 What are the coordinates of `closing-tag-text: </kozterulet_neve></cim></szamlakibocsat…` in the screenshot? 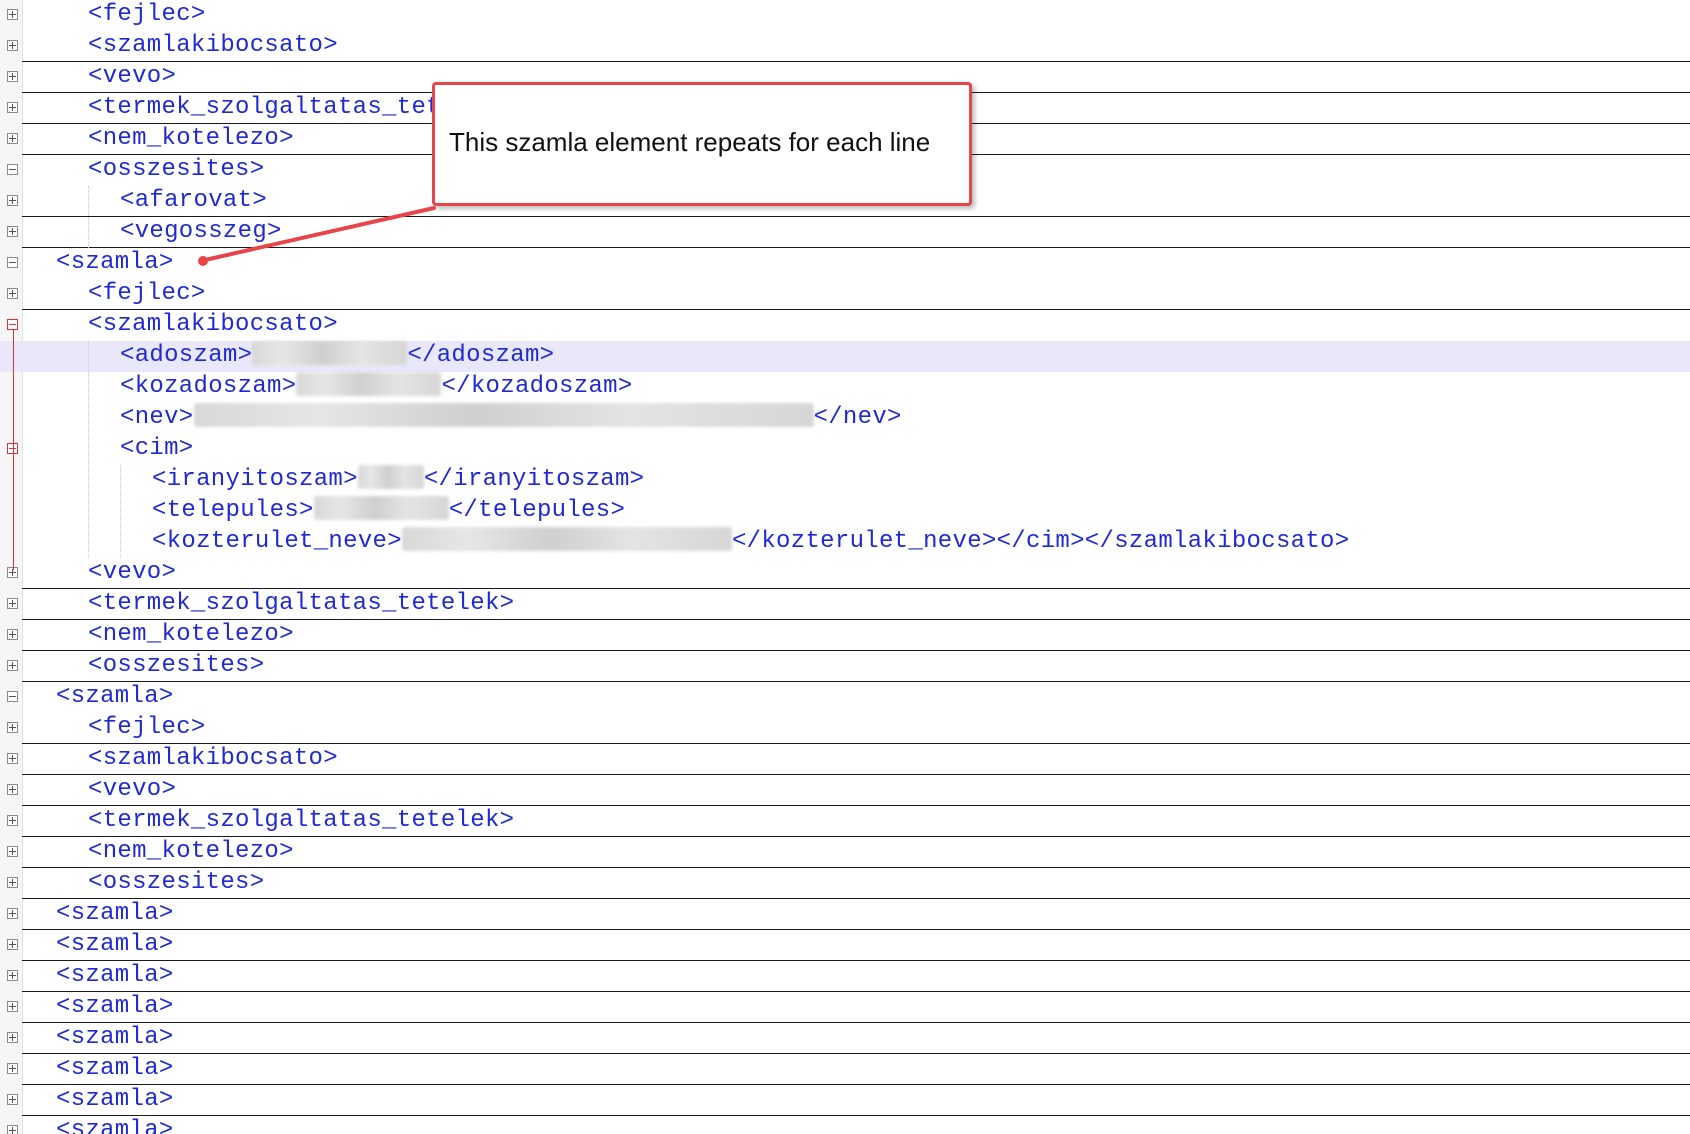 It's located at (1040, 541).